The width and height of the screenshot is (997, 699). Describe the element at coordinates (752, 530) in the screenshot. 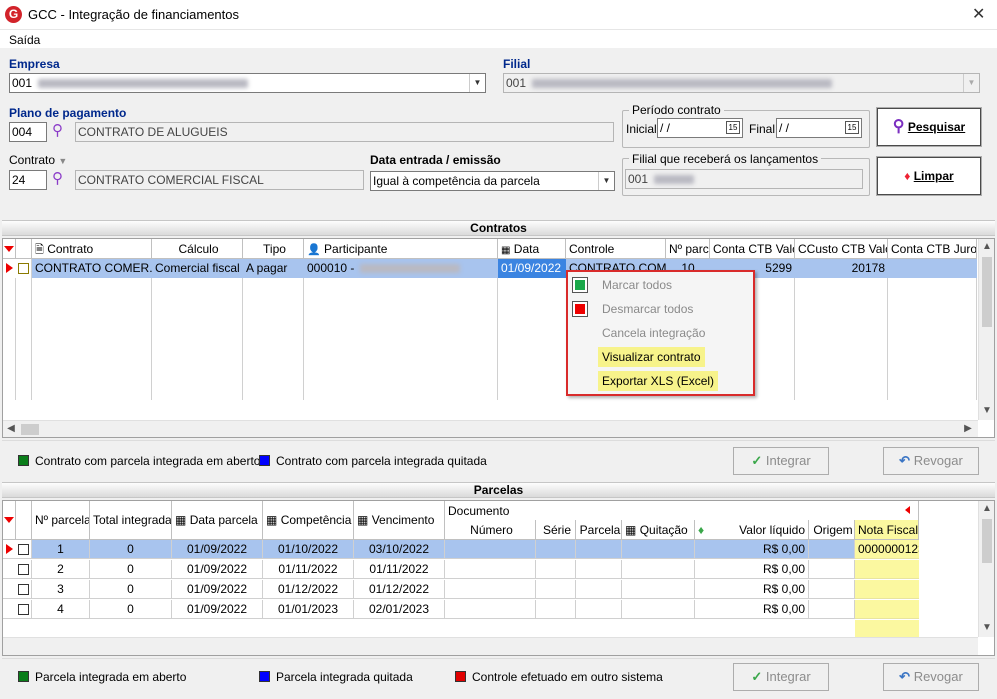

I see `col-valor-liquido: ♦ Valor líquido` at that location.